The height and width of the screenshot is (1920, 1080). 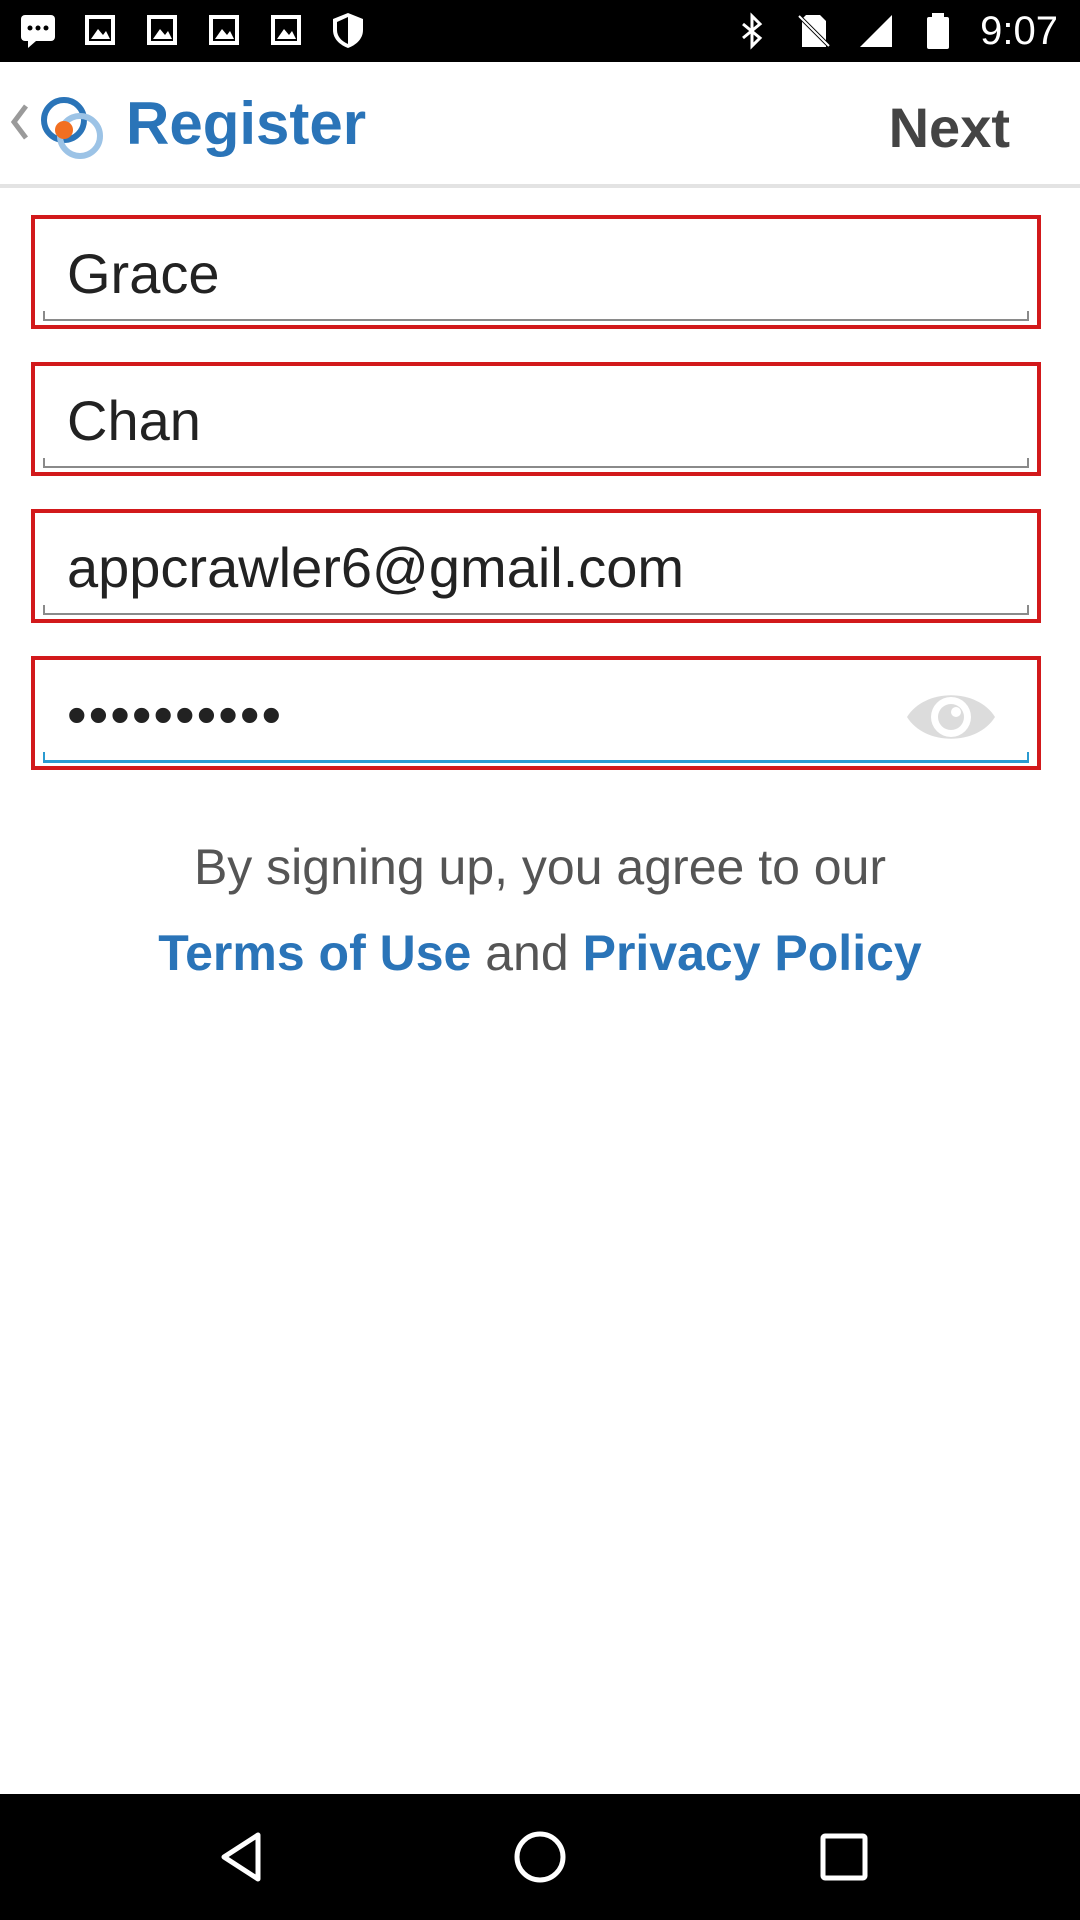 What do you see at coordinates (348, 30) in the screenshot?
I see `shield-icon` at bounding box center [348, 30].